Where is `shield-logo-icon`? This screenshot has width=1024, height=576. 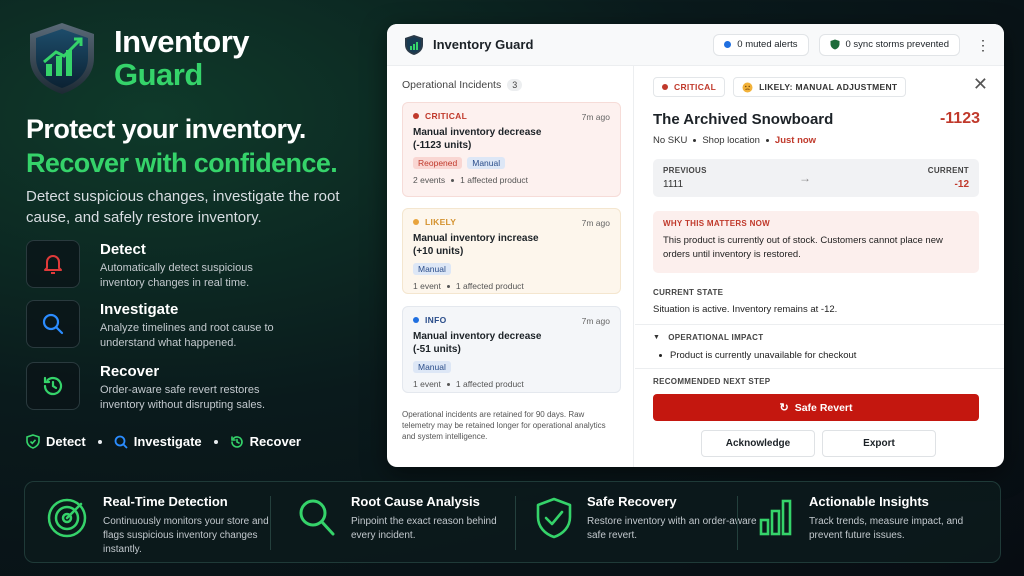 shield-logo-icon is located at coordinates (62, 58).